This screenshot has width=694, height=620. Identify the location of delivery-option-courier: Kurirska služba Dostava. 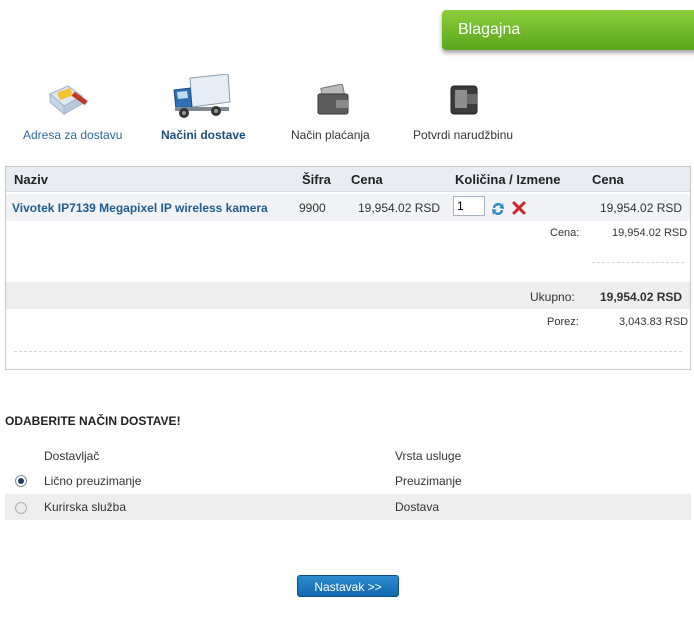
(348, 507).